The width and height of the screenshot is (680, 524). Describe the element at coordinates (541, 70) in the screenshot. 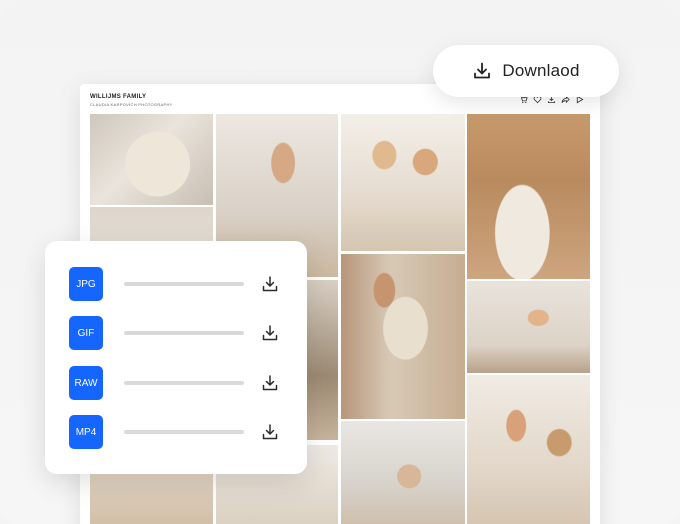

I see `download-button-label: Downlaod` at that location.